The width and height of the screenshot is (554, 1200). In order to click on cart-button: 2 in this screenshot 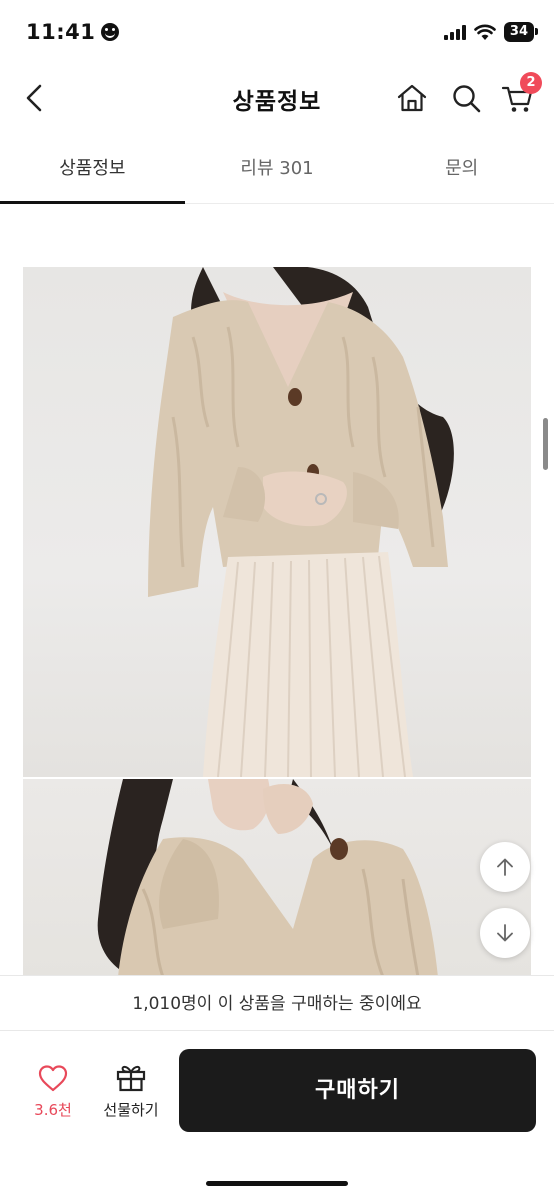, I will do `click(521, 94)`.